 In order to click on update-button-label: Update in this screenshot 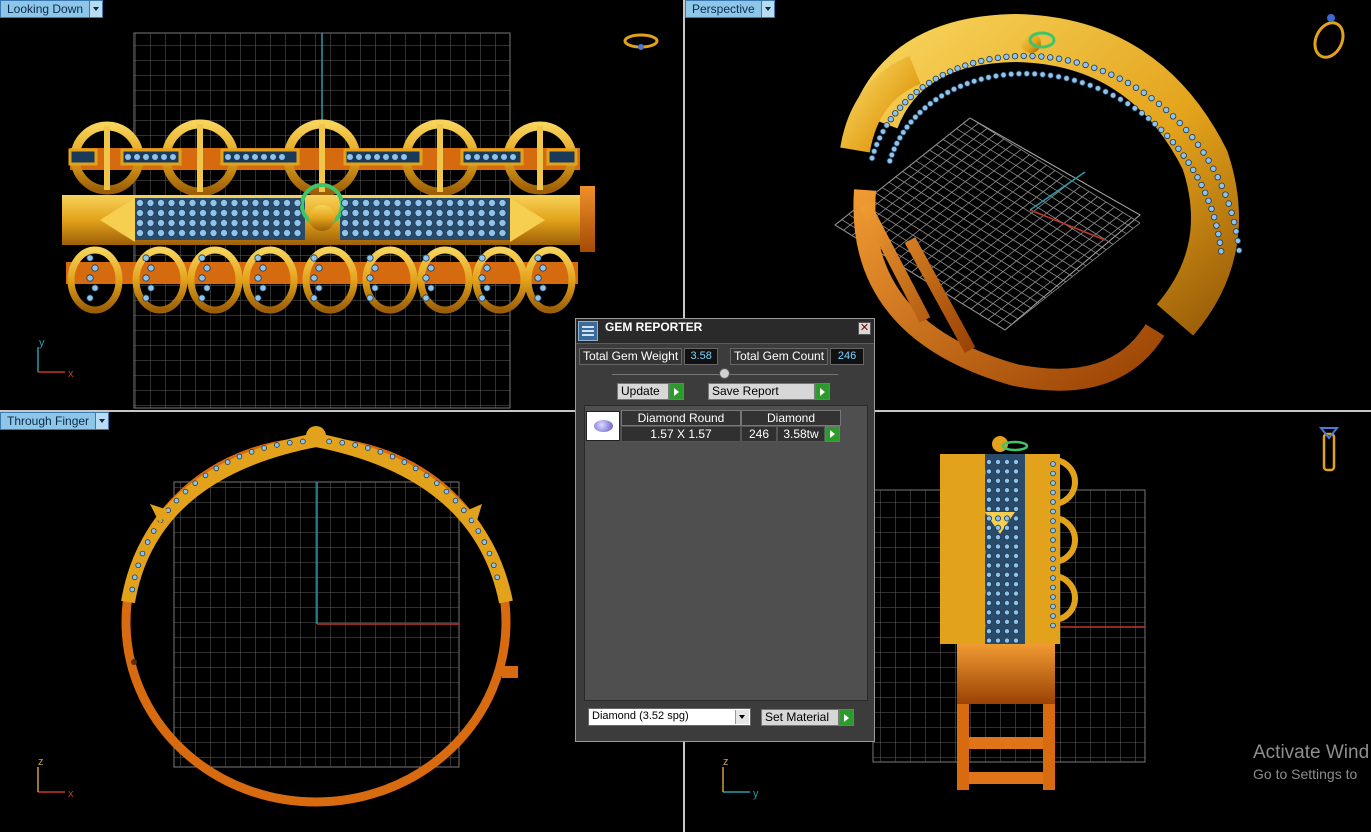, I will do `click(643, 391)`.